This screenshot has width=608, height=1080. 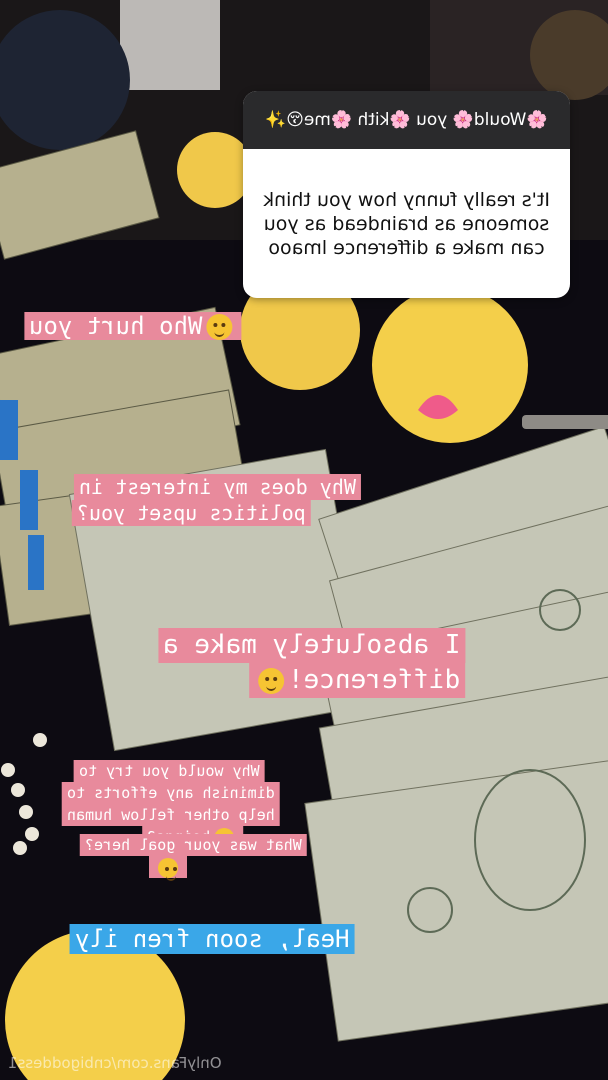 I want to click on caption-who-hurt-text: Who hurt you, so click(x=116, y=326).